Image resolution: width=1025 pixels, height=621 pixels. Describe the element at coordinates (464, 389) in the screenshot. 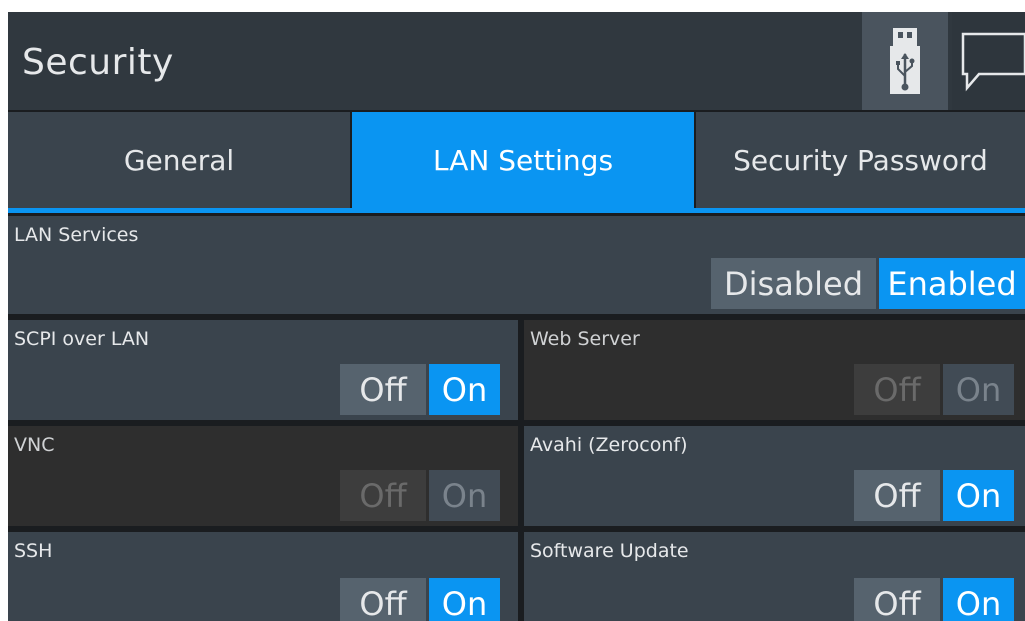

I see `scpi-on-button: On` at that location.